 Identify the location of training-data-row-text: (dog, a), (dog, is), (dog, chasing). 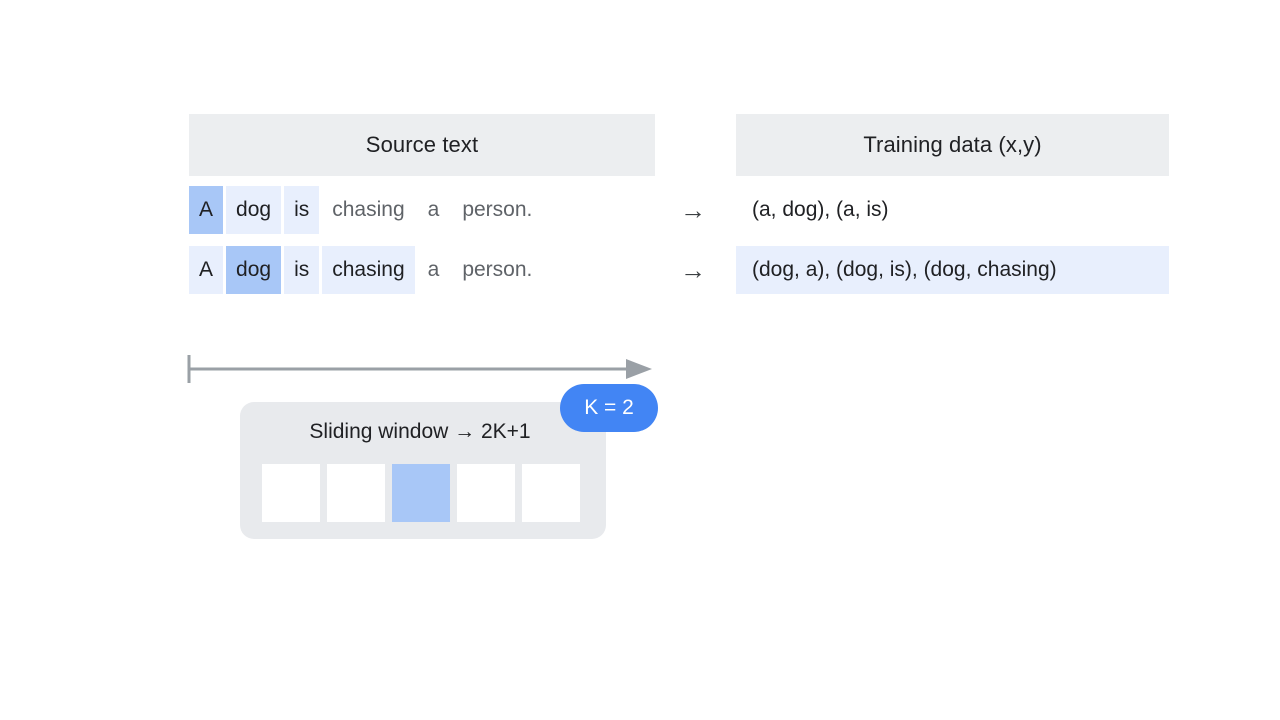
(904, 269).